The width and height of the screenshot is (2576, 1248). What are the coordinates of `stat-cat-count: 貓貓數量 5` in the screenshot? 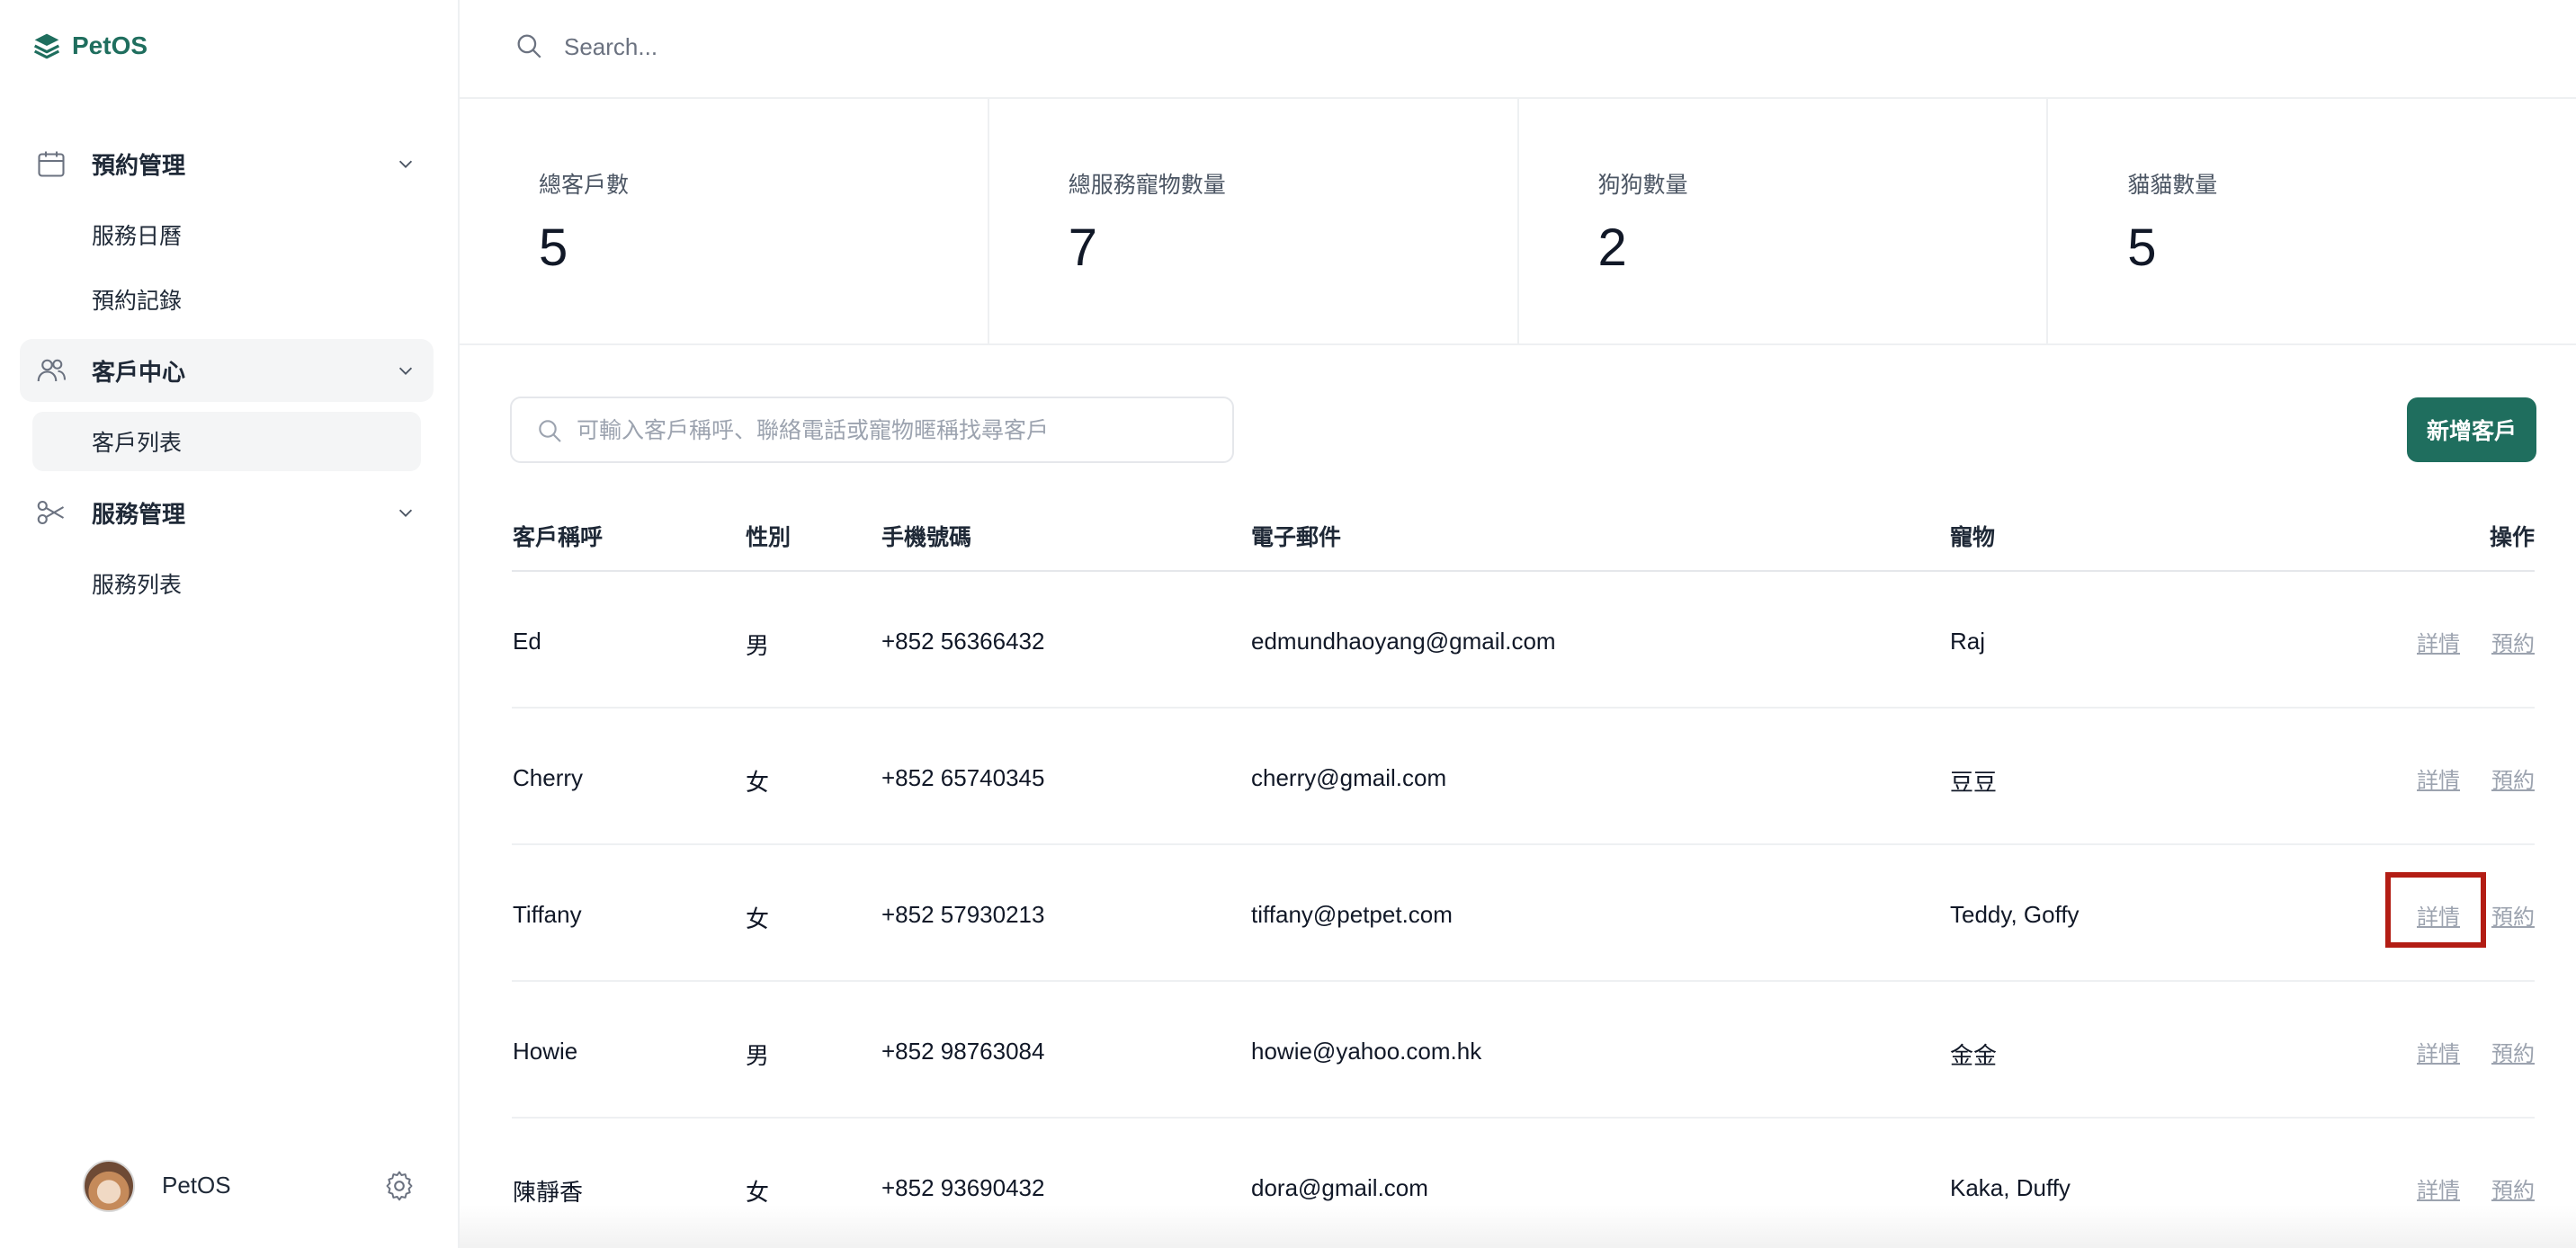 It's located at (2312, 221).